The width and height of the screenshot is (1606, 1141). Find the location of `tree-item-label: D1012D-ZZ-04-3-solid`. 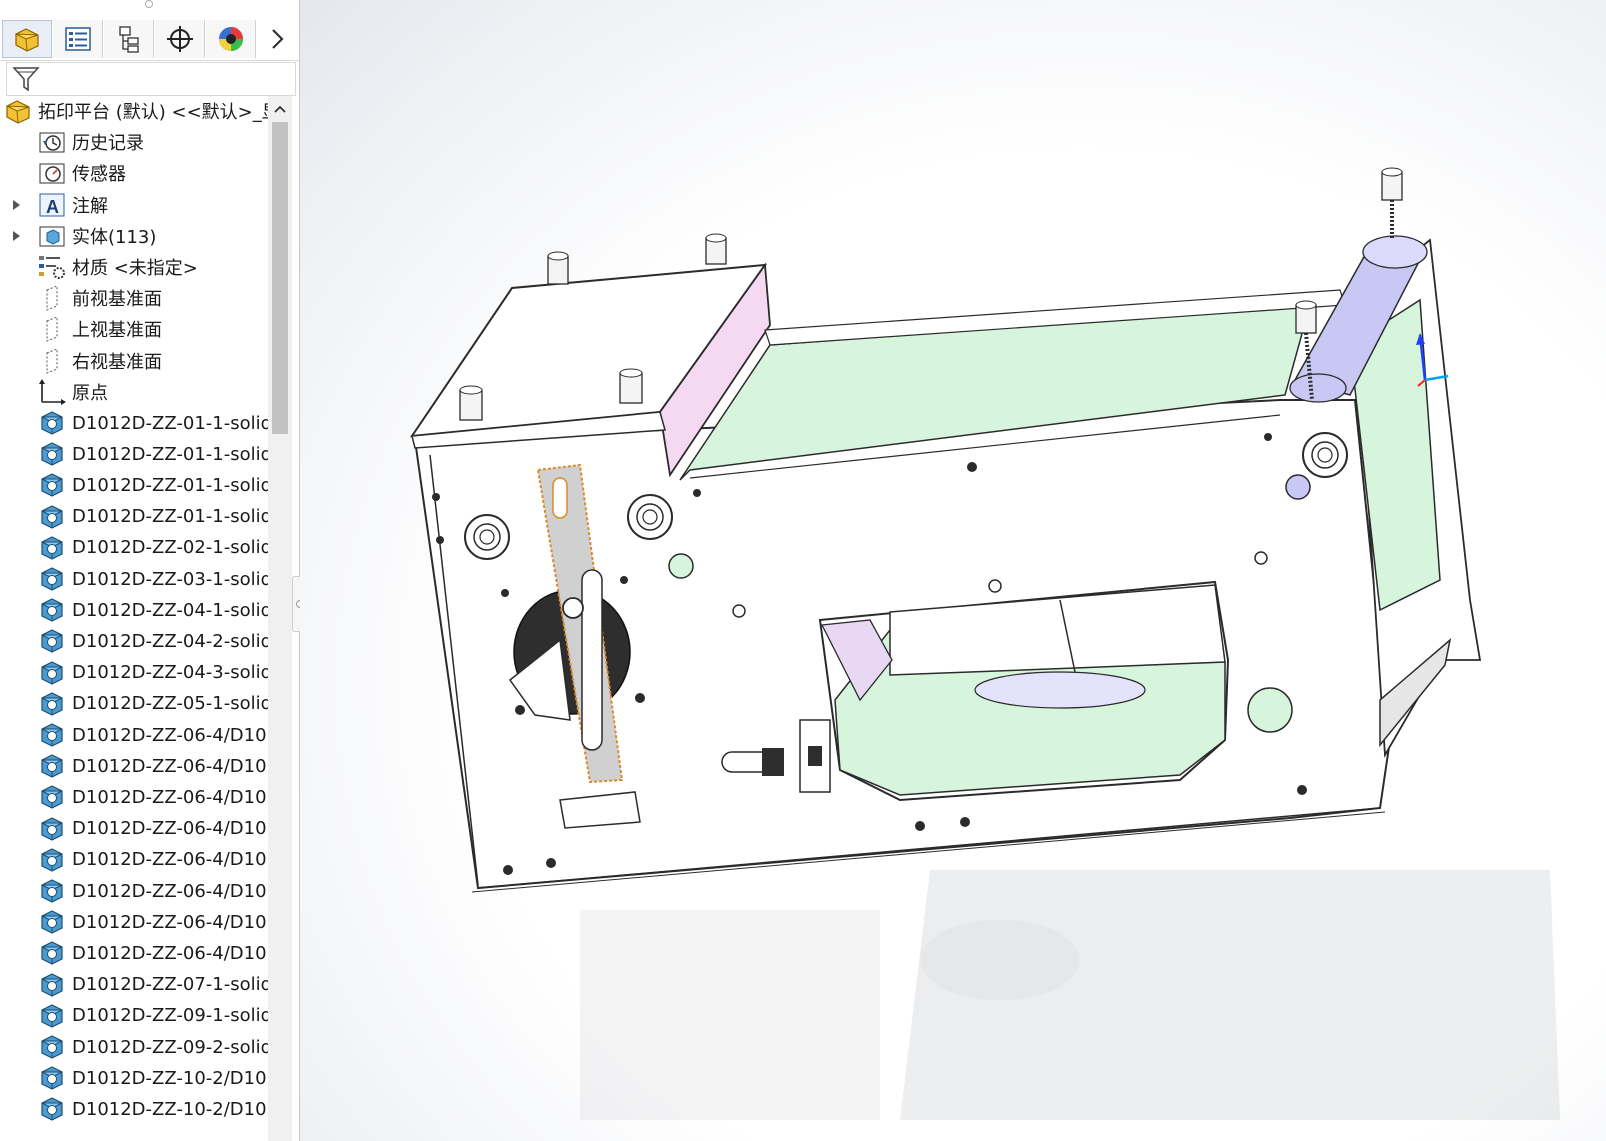

tree-item-label: D1012D-ZZ-04-3-solid is located at coordinates (172, 673).